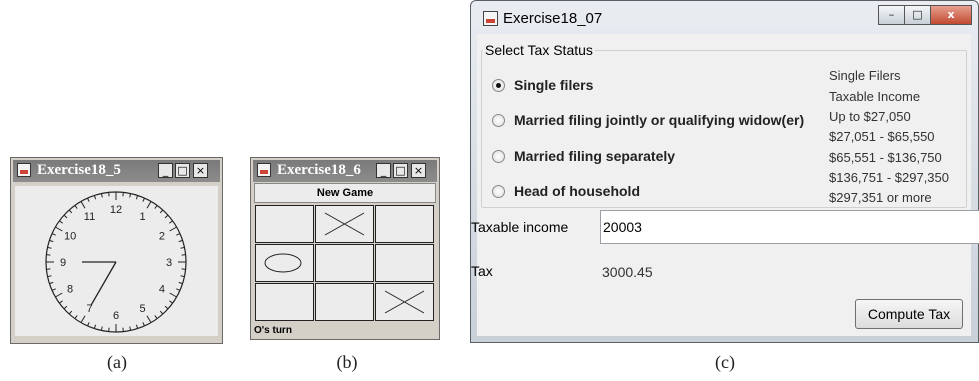 The width and height of the screenshot is (979, 381). I want to click on clock-number: 12, so click(116, 210).